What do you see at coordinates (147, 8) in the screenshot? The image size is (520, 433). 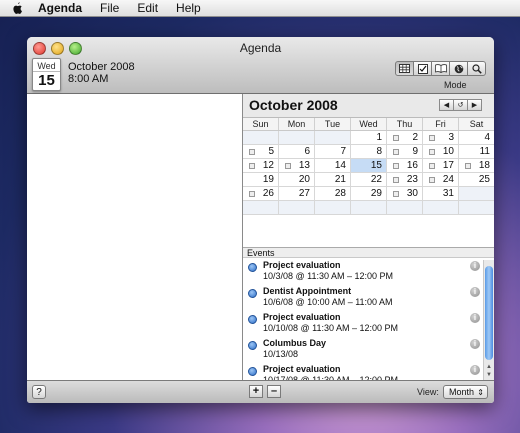 I see `menu-edit: Edit` at bounding box center [147, 8].